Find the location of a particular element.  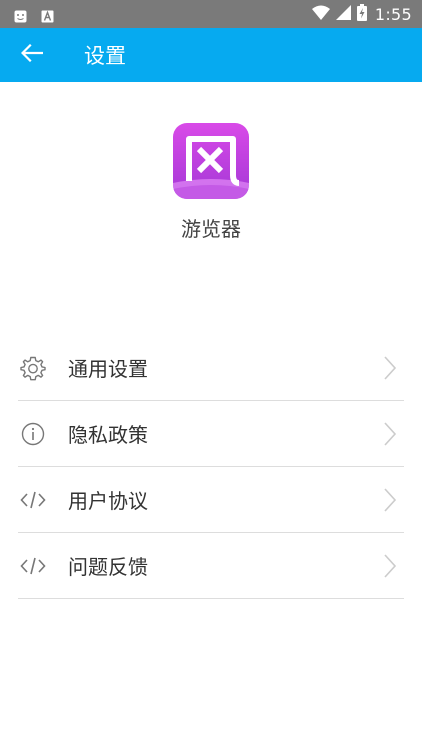

gear-icon is located at coordinates (33, 368).